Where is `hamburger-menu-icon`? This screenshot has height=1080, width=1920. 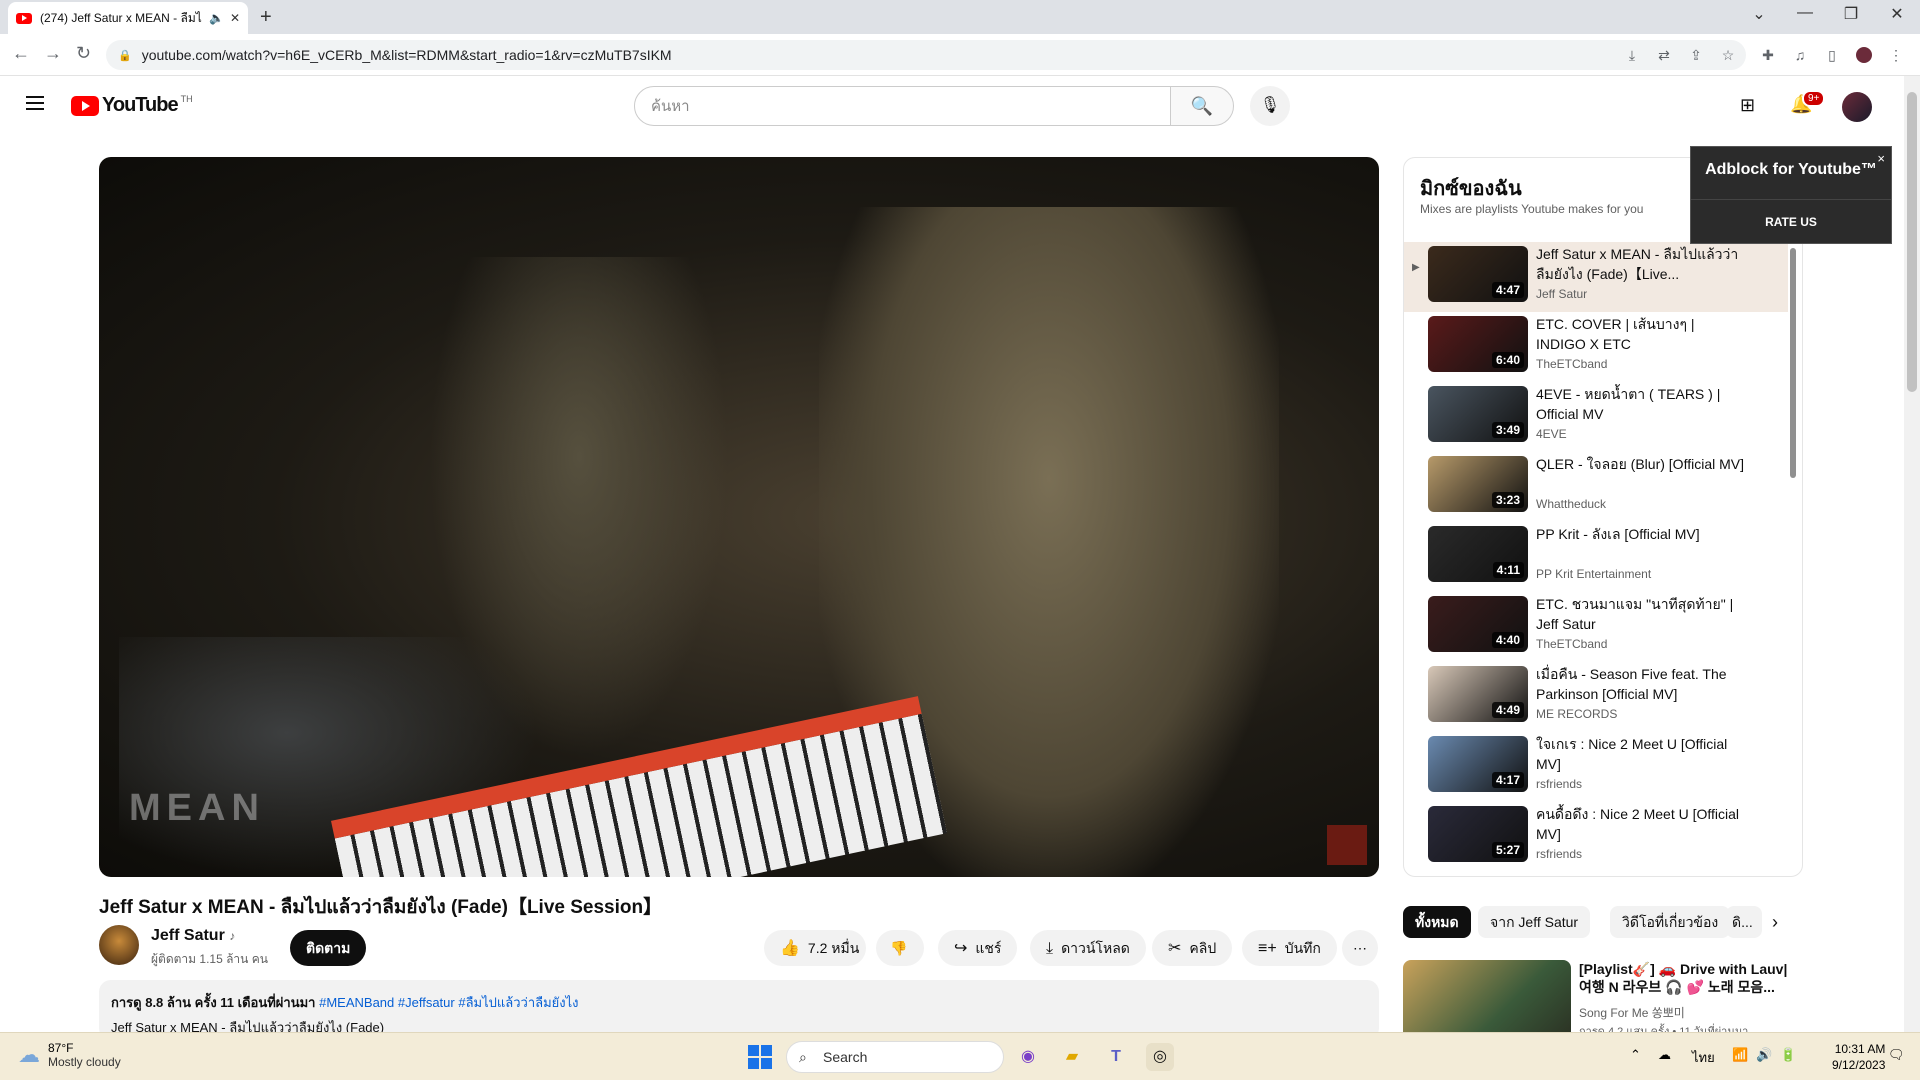
hamburger-menu-icon is located at coordinates (35, 103).